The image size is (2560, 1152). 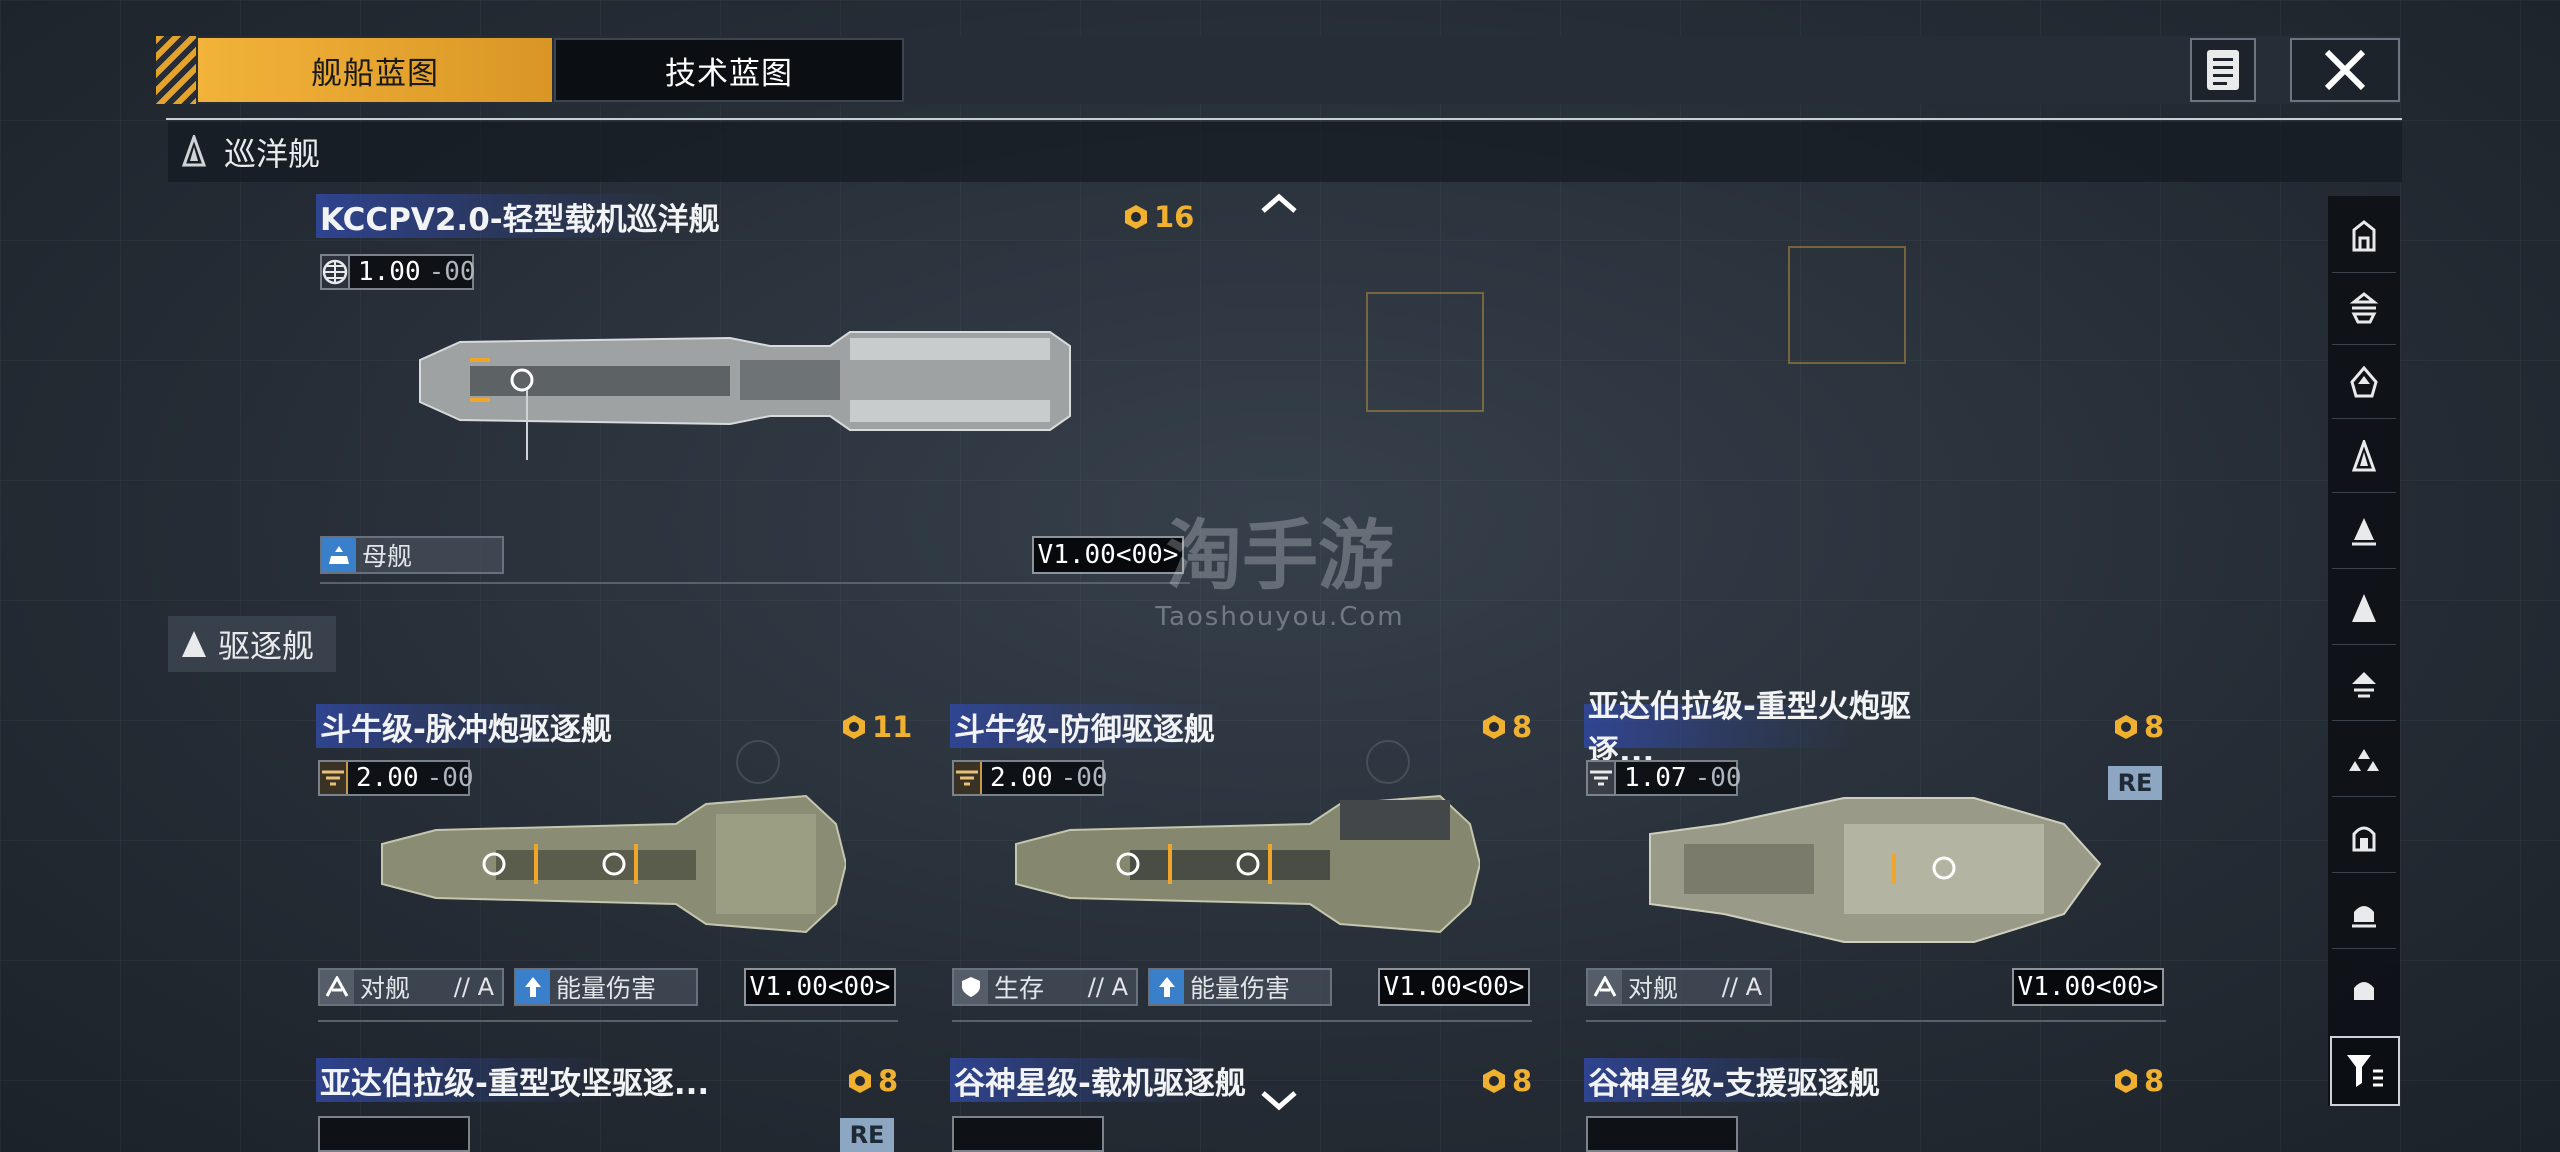 I want to click on ship-name: 斗牛级-脉冲炮驱逐舰, so click(x=508, y=726).